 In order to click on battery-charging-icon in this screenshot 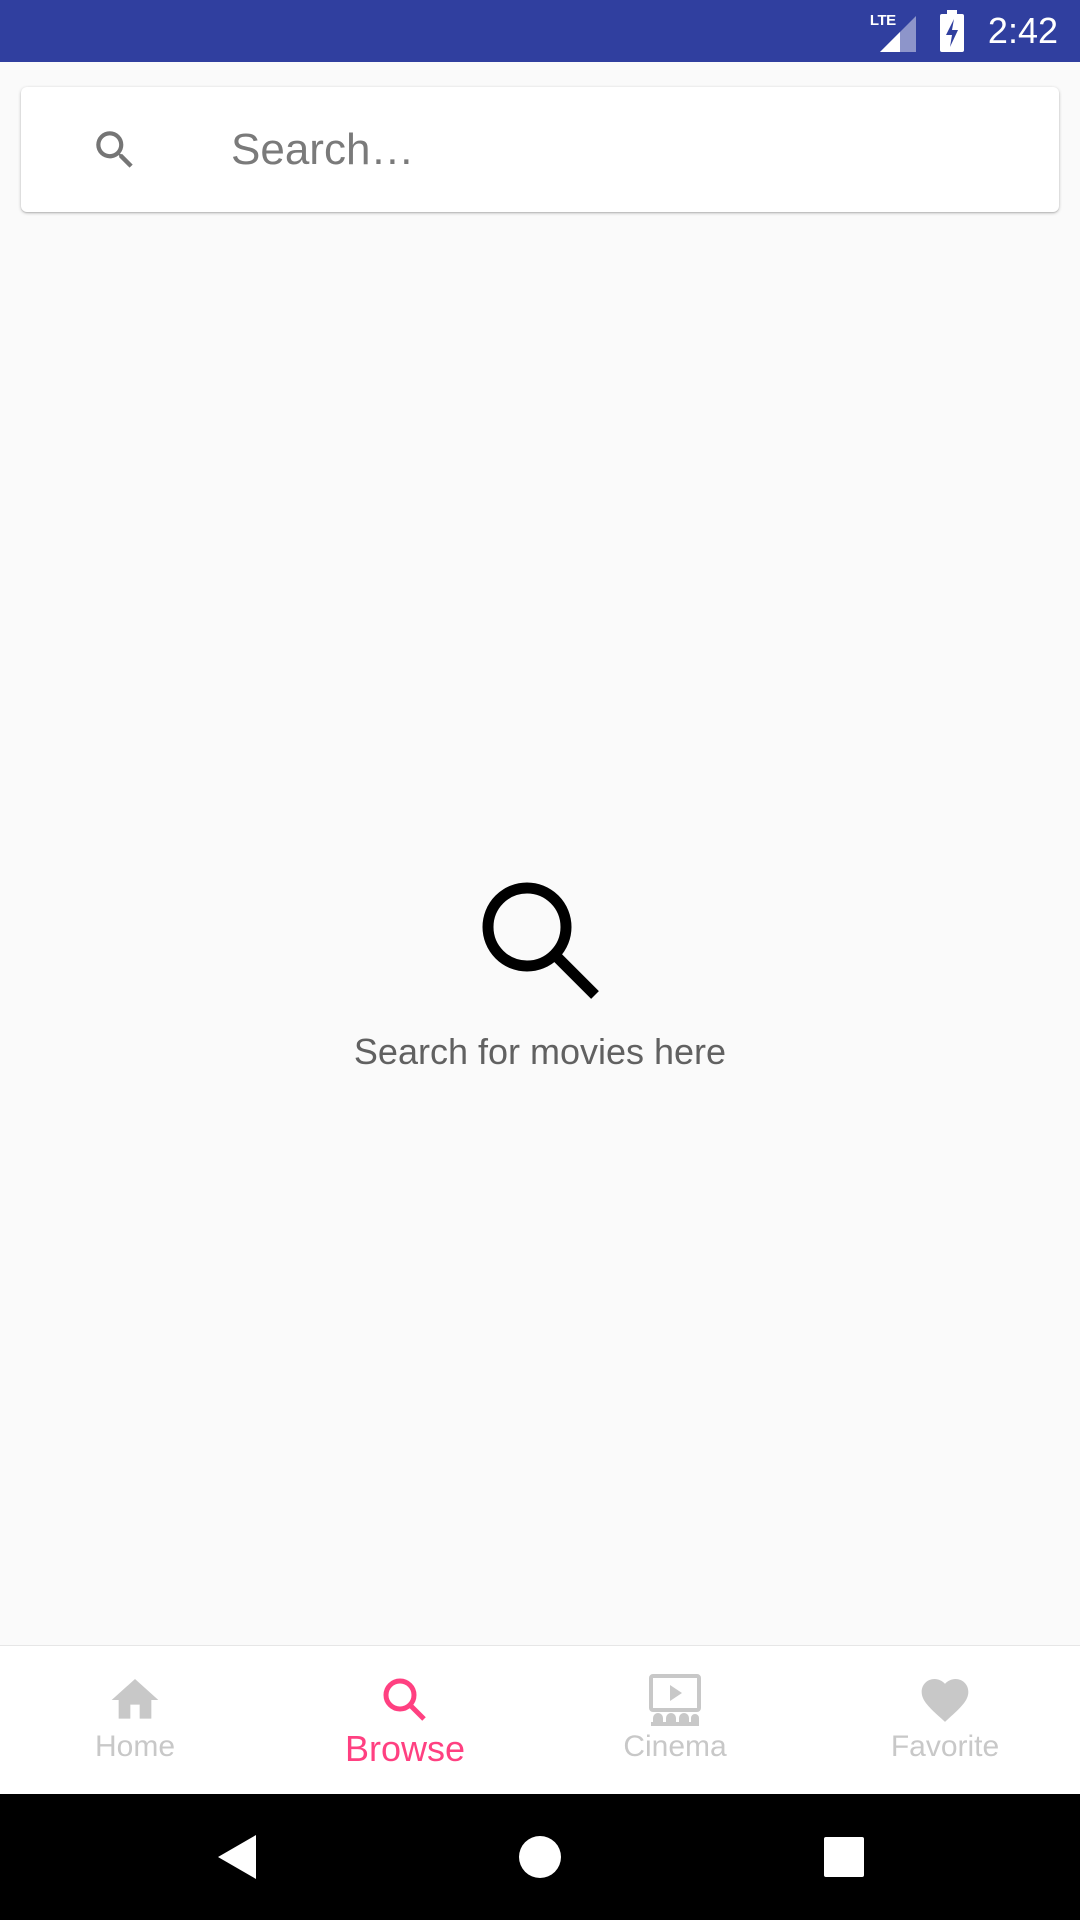, I will do `click(952, 31)`.